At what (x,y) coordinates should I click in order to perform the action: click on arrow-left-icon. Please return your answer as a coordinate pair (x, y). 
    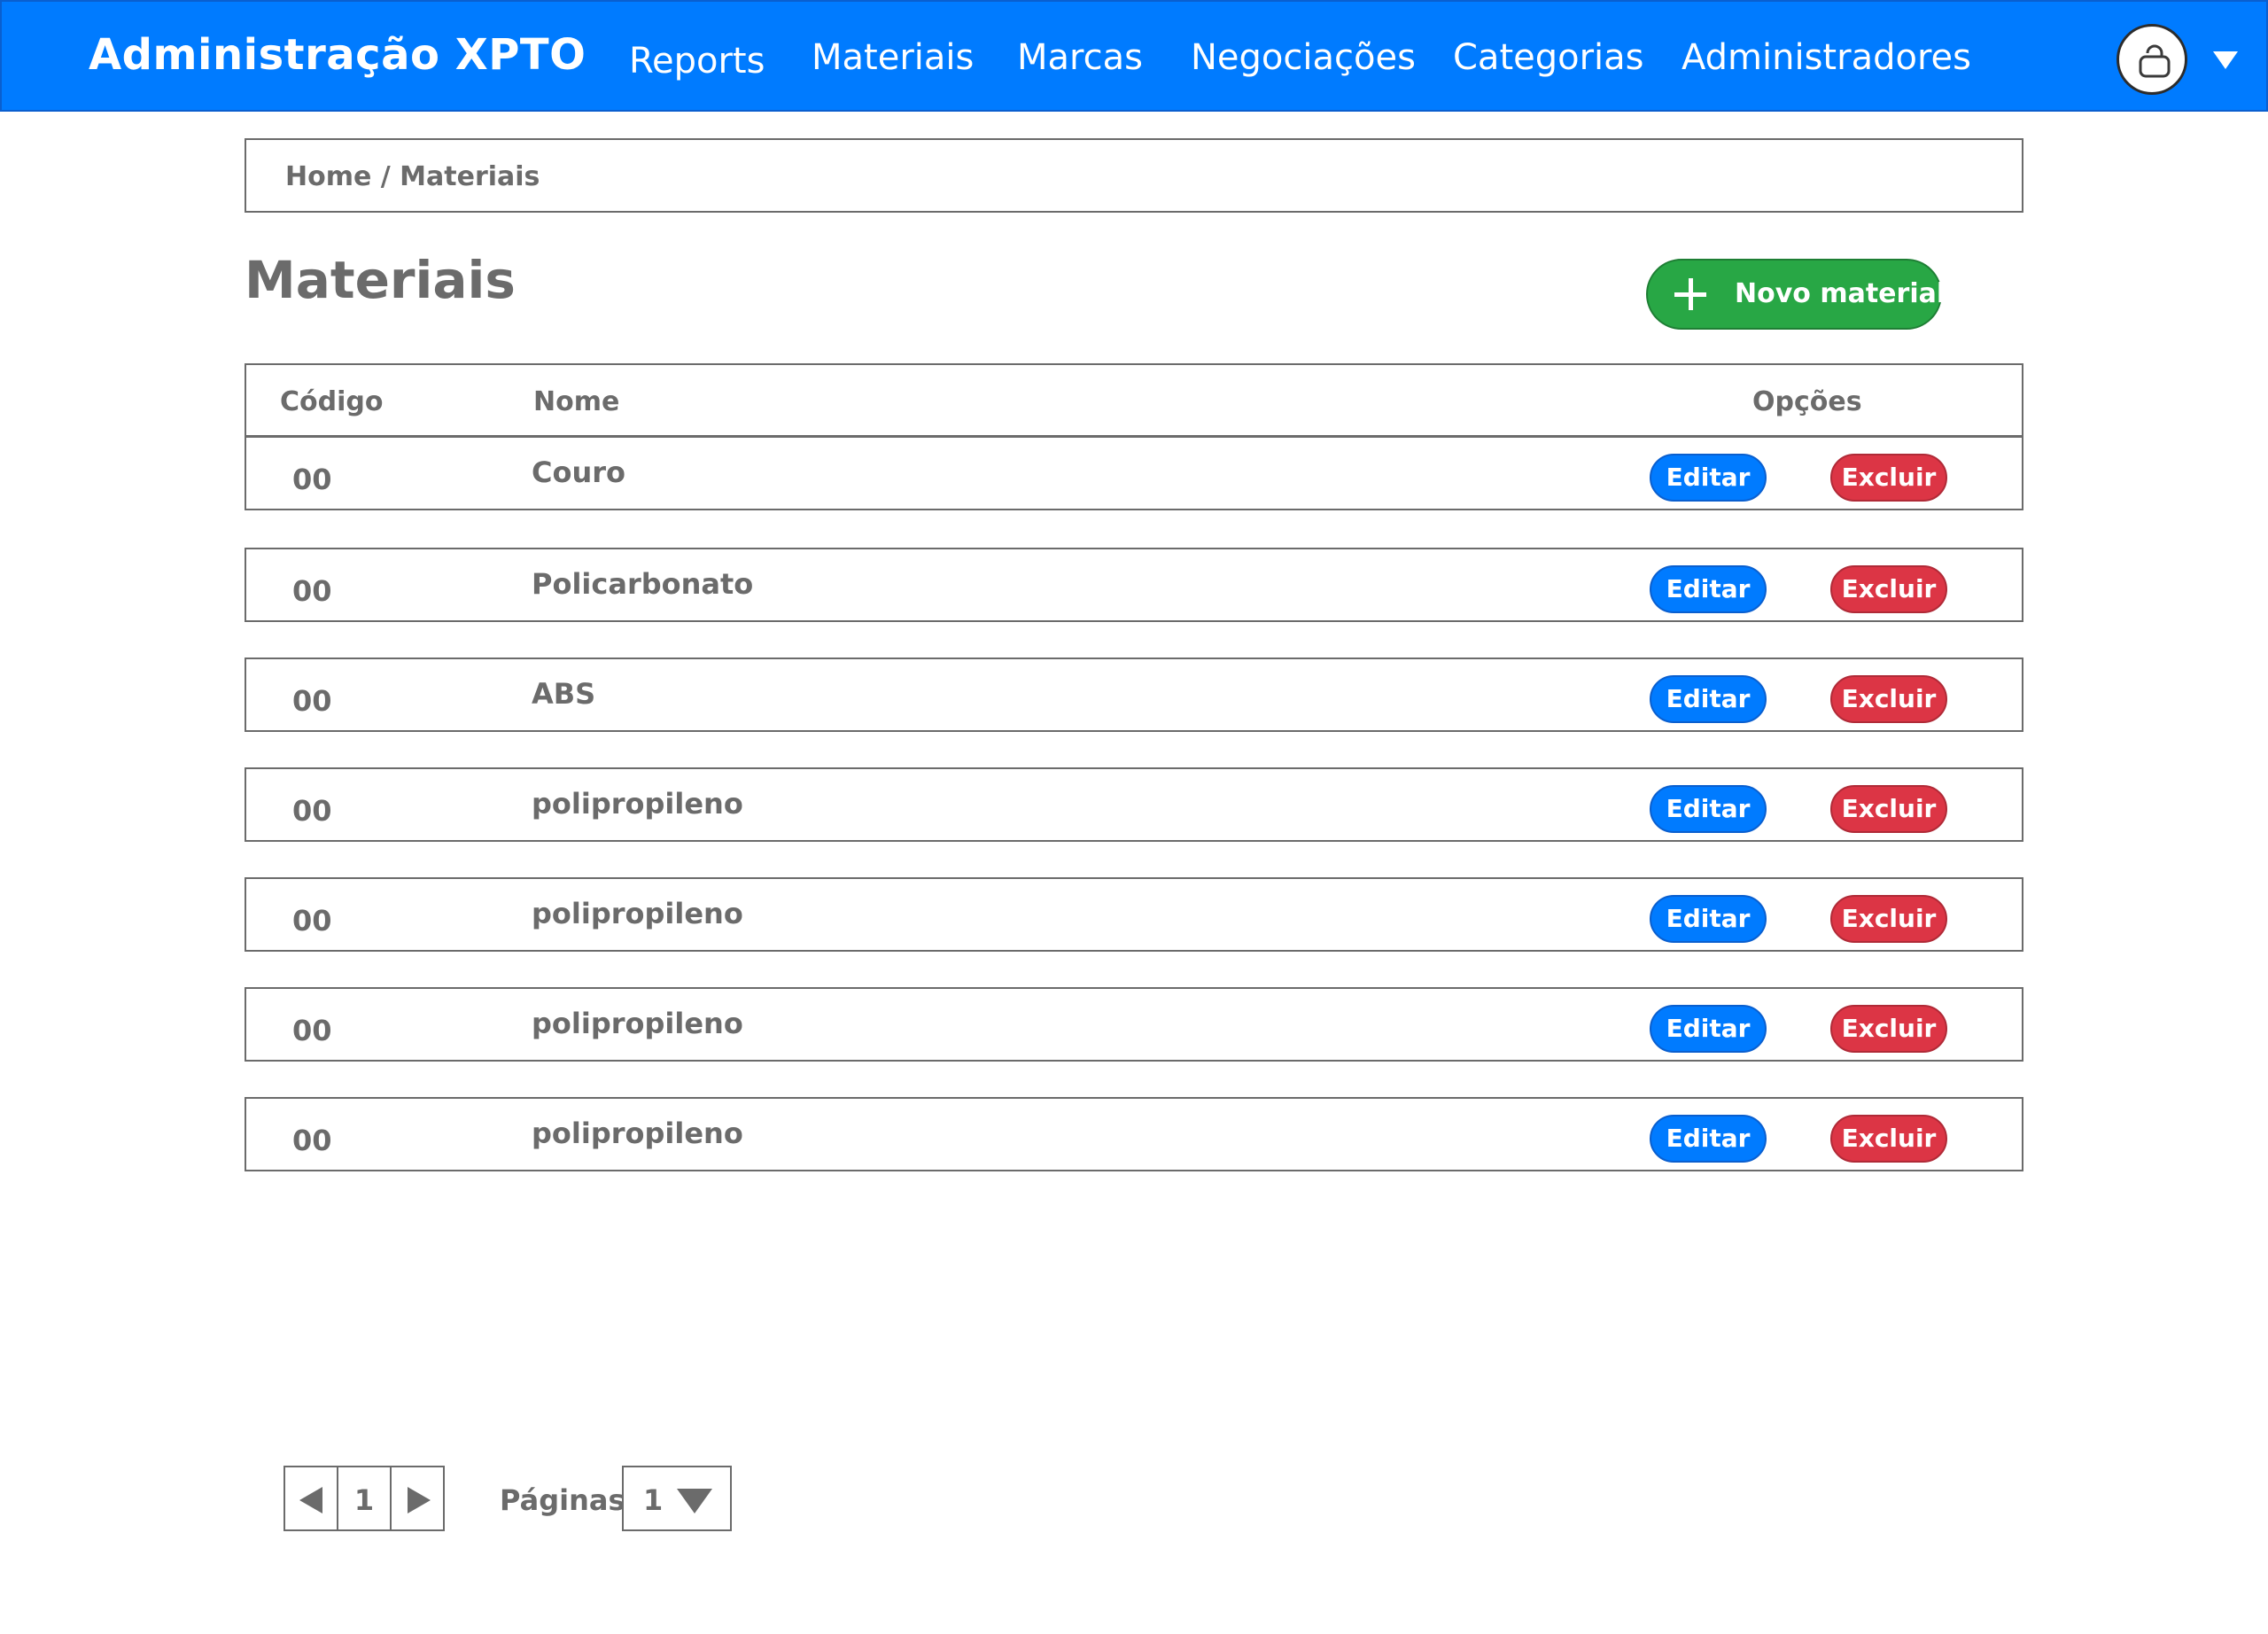
    Looking at the image, I should click on (310, 1500).